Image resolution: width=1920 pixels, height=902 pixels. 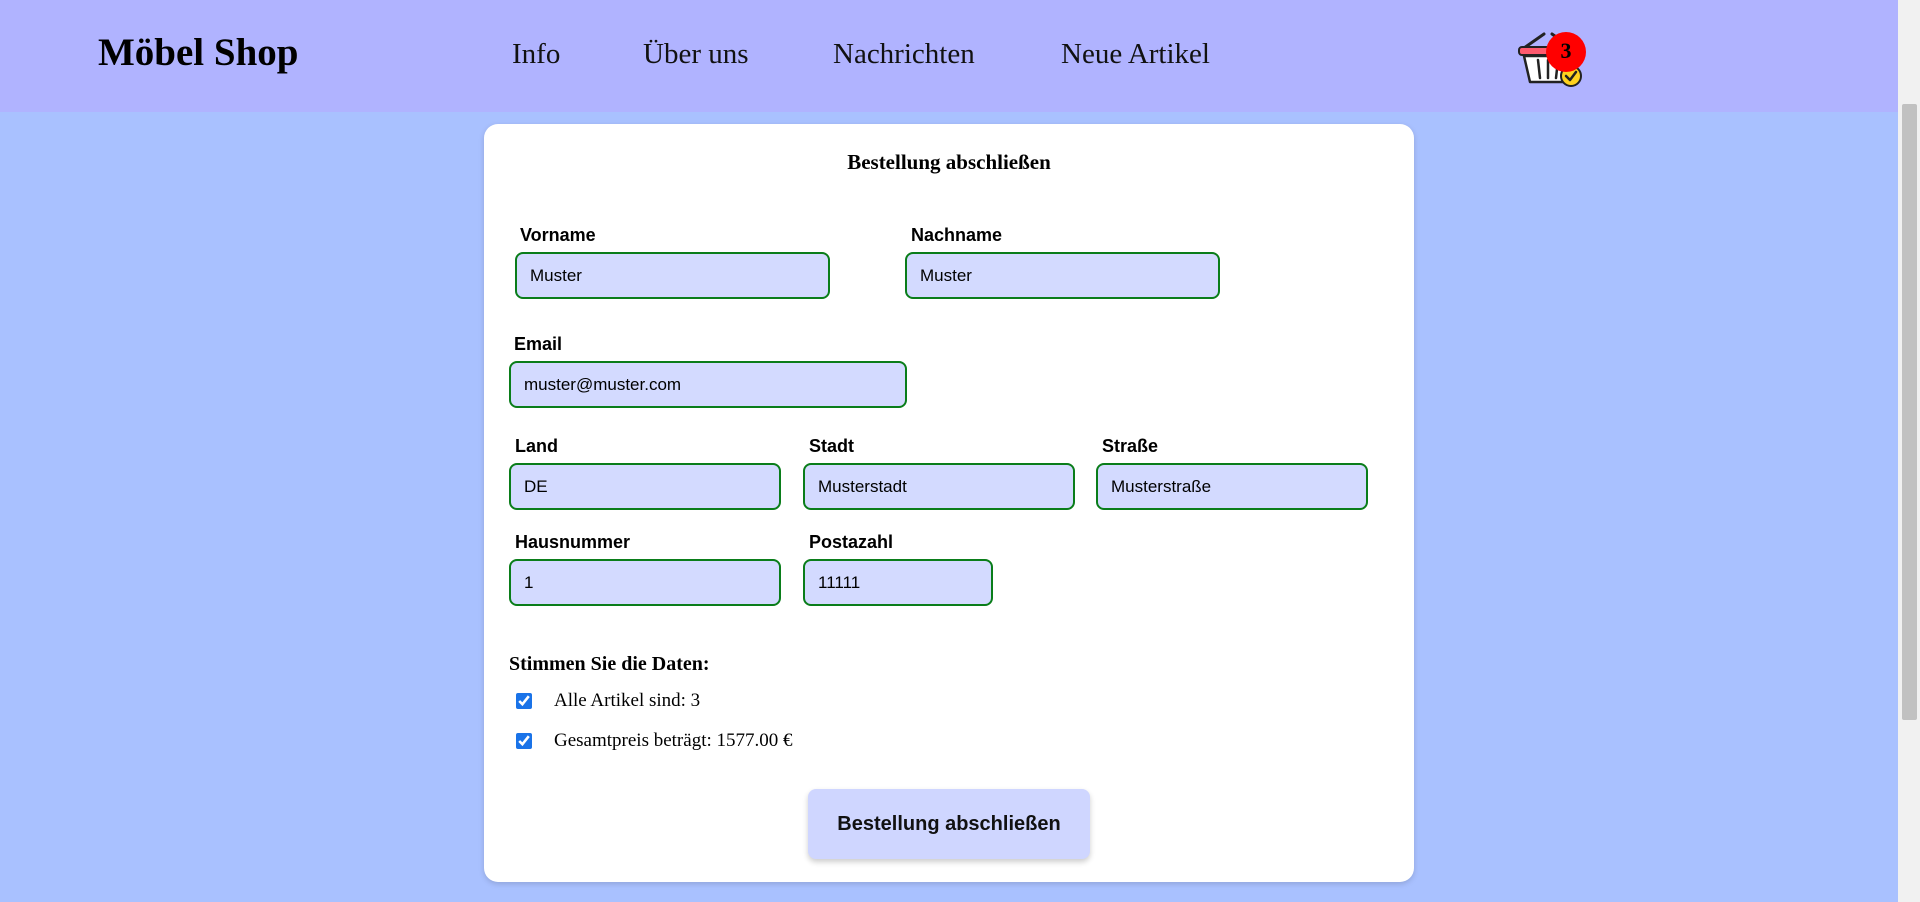 I want to click on postazahl-field, so click(x=898, y=582).